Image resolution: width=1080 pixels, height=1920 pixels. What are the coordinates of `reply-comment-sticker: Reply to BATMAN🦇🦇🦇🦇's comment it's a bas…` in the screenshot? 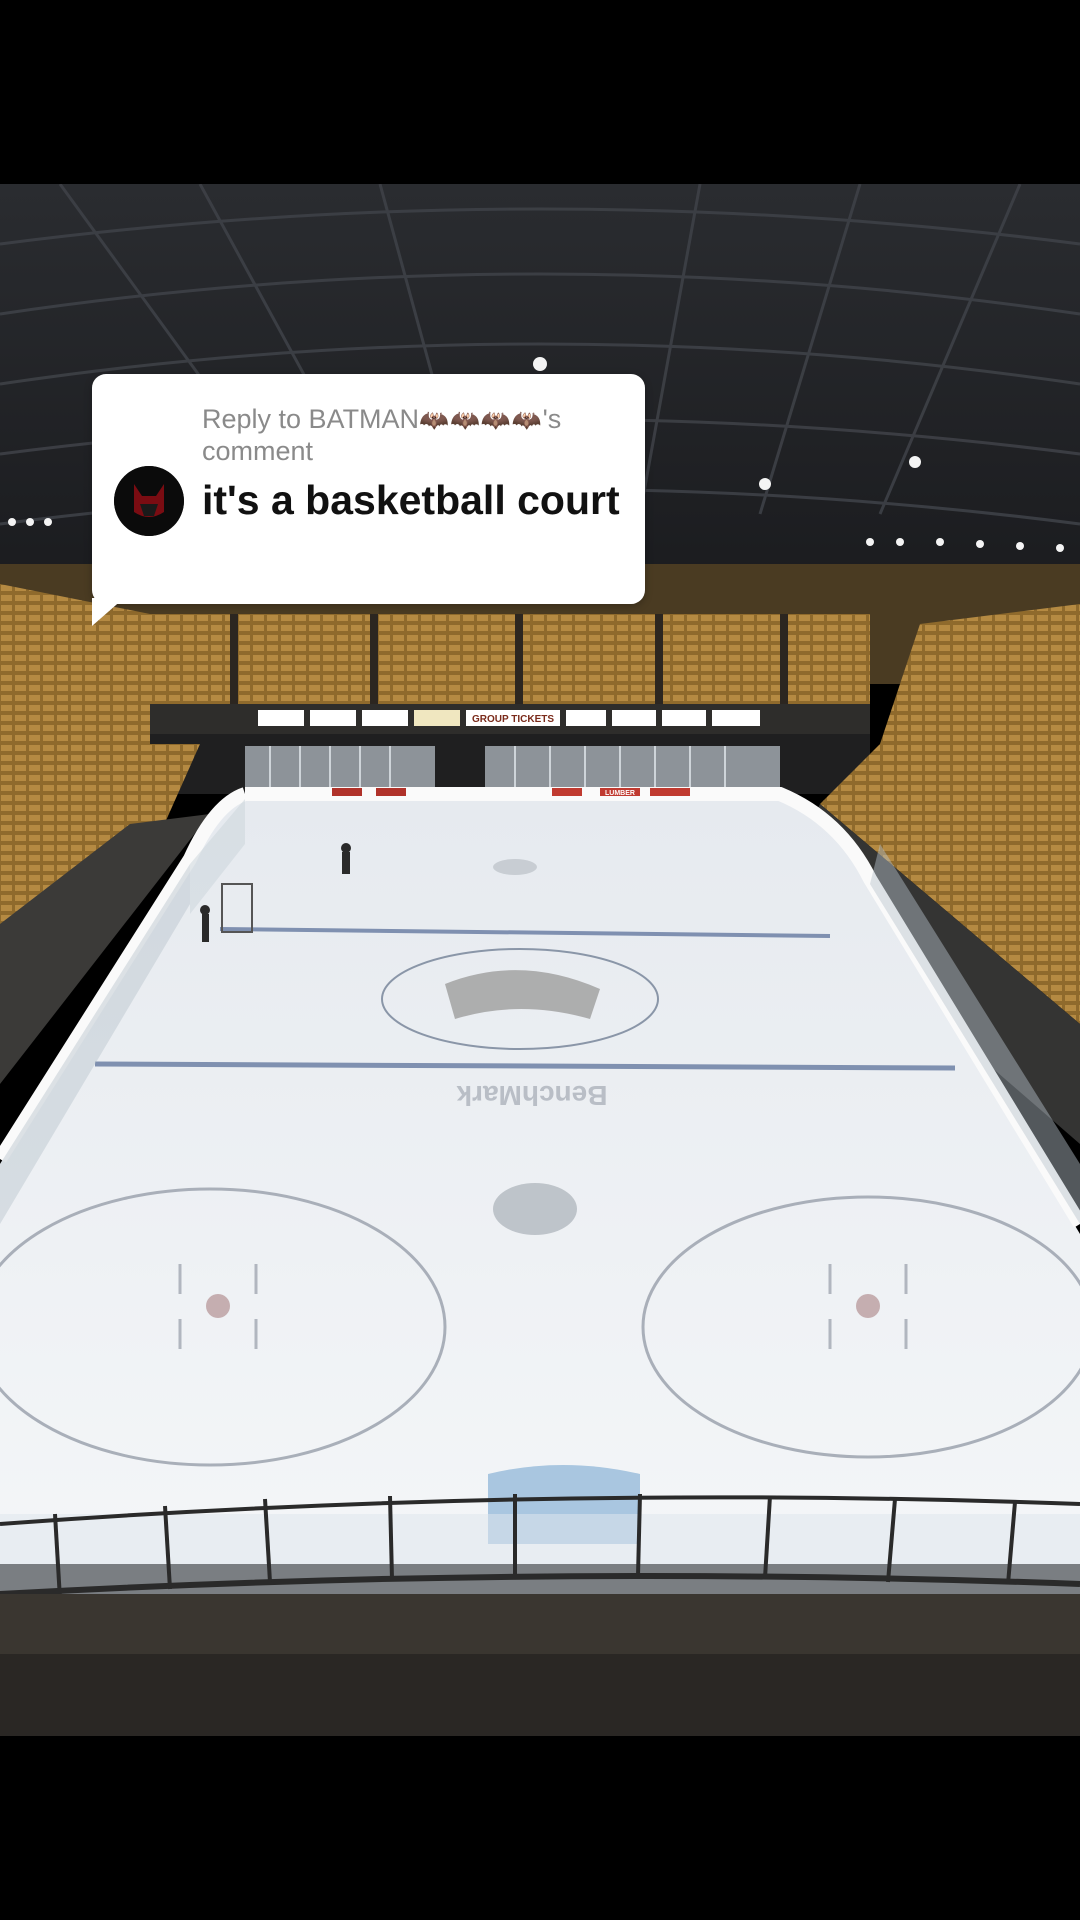 It's located at (368, 489).